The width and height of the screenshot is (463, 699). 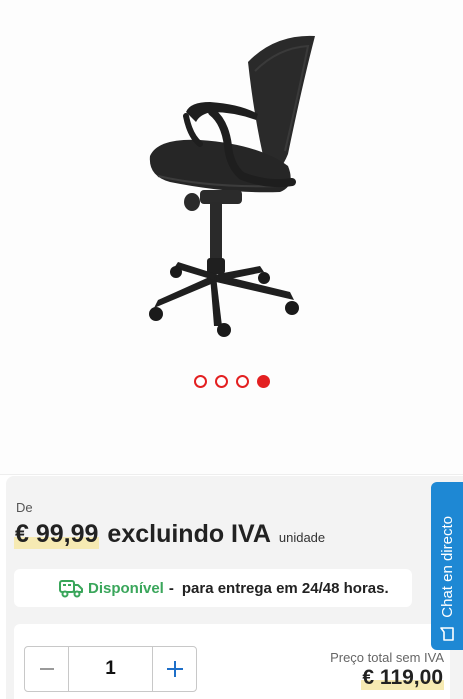 I want to click on price-from-label: De, so click(x=24, y=507).